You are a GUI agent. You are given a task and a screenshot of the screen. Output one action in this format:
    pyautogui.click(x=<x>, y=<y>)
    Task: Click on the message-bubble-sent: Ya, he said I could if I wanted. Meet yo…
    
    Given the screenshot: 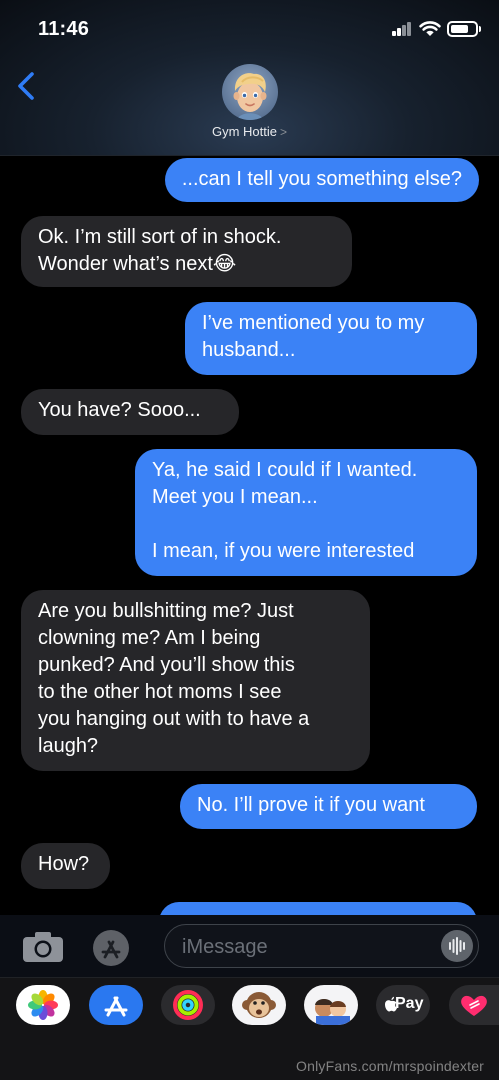 What is the action you would take?
    pyautogui.click(x=306, y=512)
    